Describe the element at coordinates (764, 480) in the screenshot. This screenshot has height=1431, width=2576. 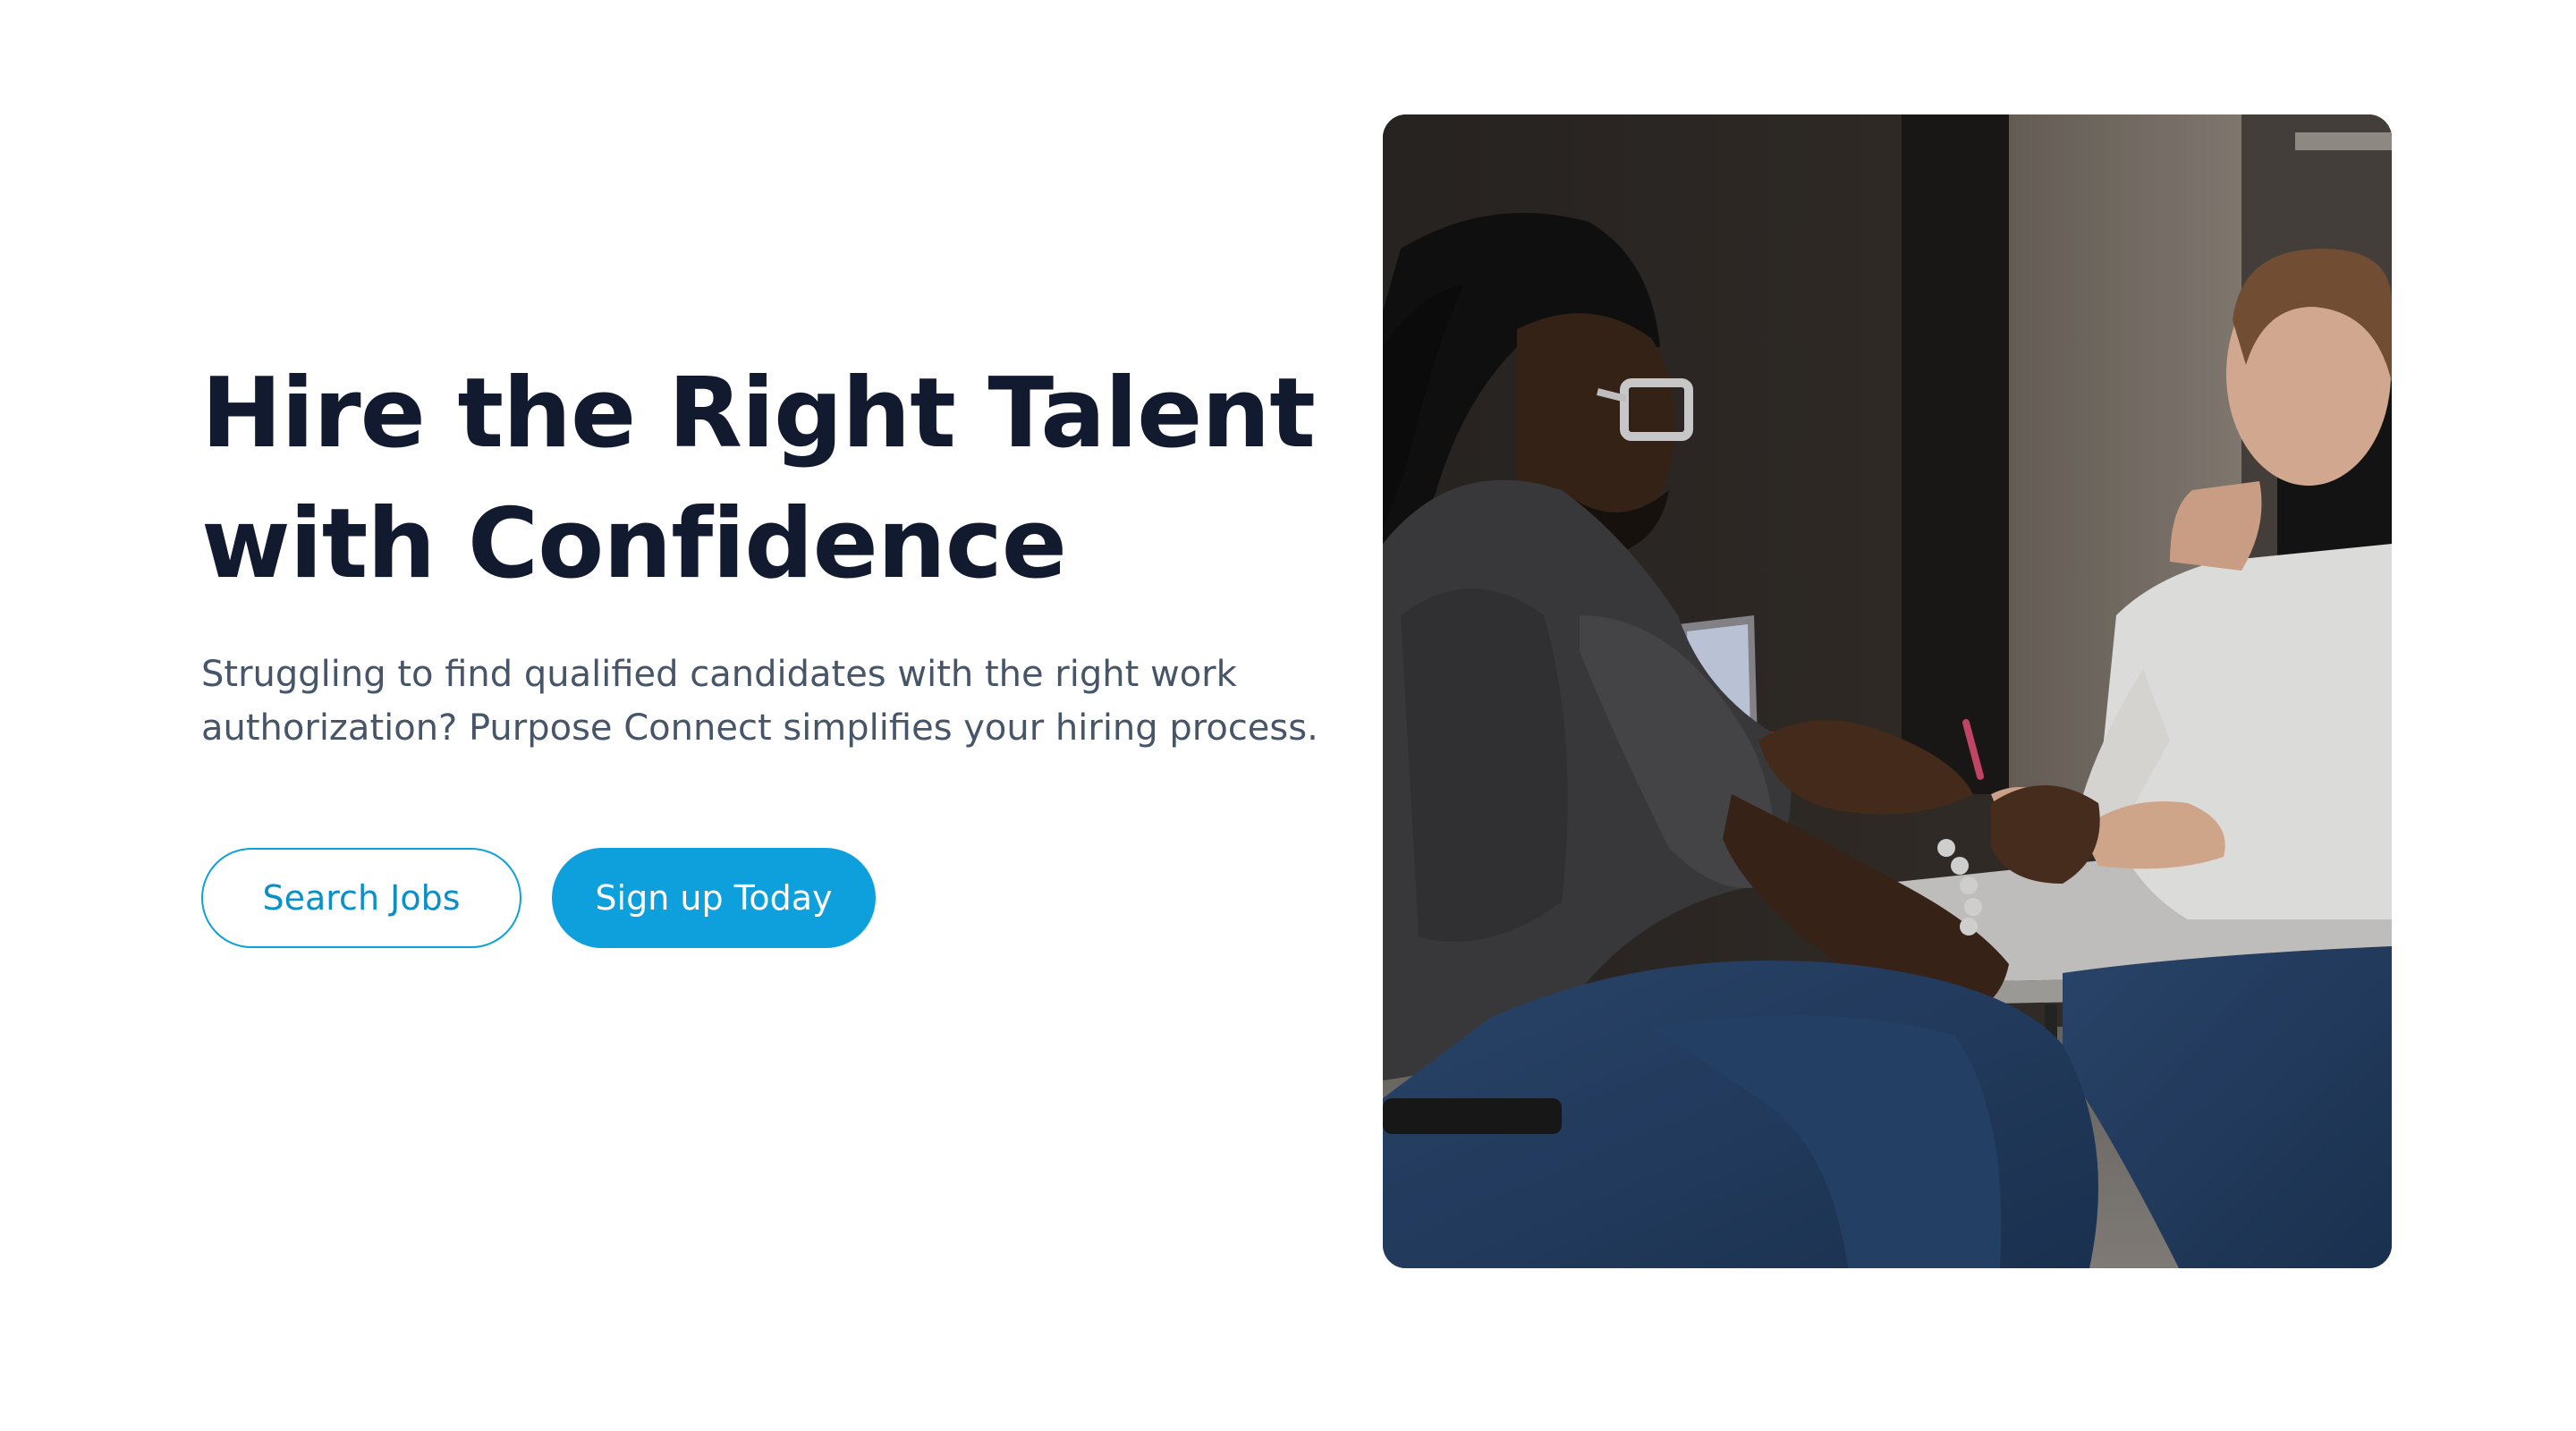
I see `hero-headline: Hire the Right Talent with Confidence` at that location.